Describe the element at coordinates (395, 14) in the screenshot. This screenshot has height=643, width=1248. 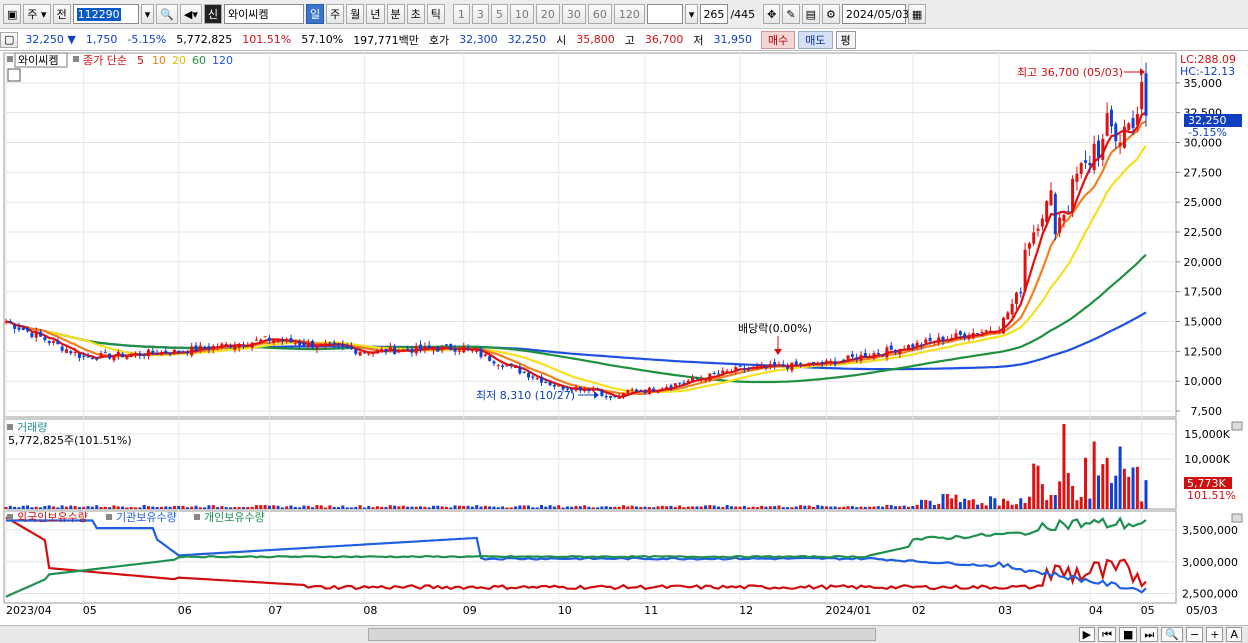
I see `tab-period-minute: 분` at that location.